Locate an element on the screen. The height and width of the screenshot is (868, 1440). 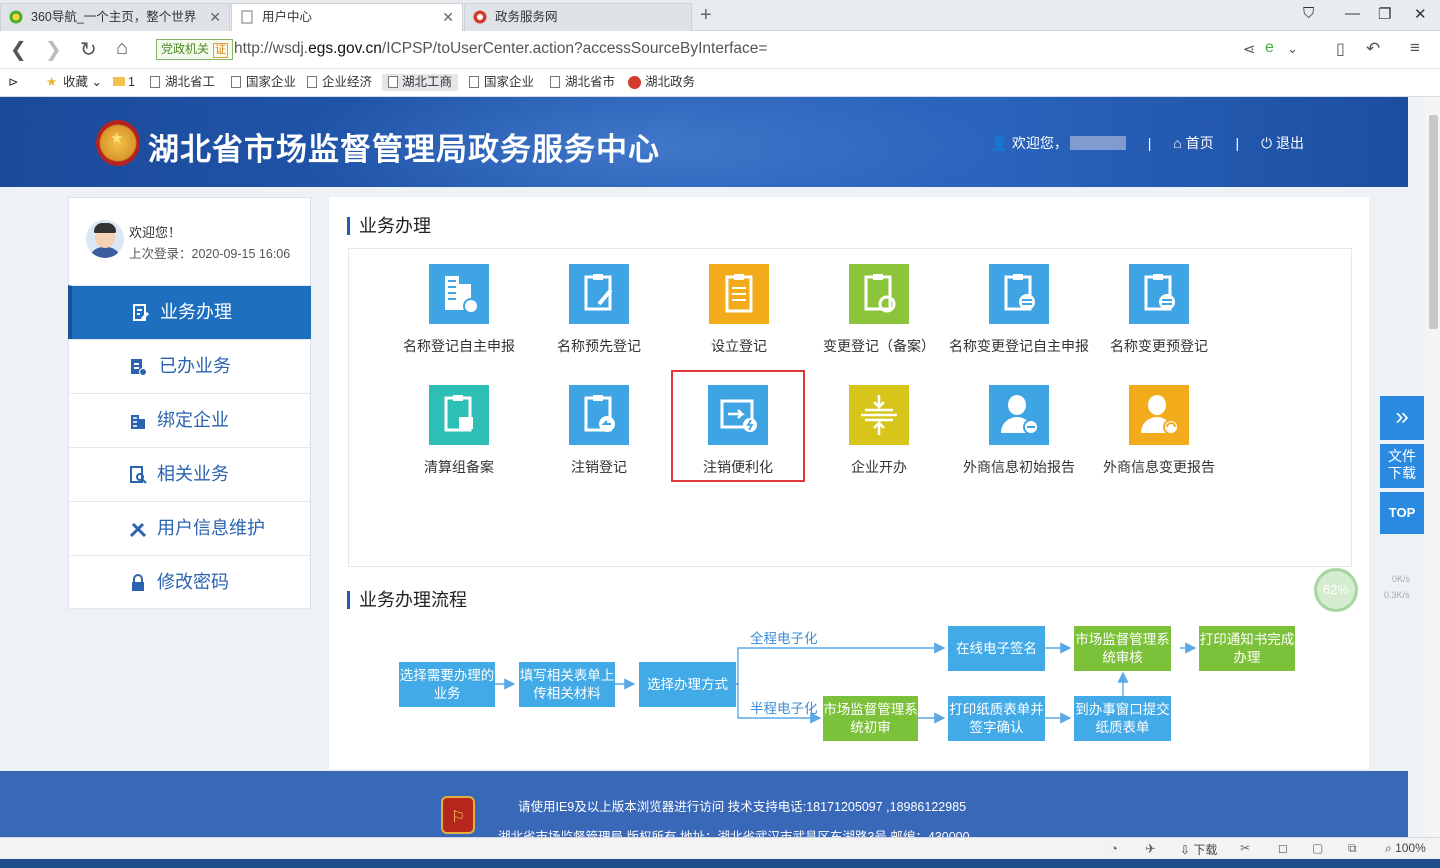
download-button: ⇩ 下载 is located at coordinates (1198, 849).